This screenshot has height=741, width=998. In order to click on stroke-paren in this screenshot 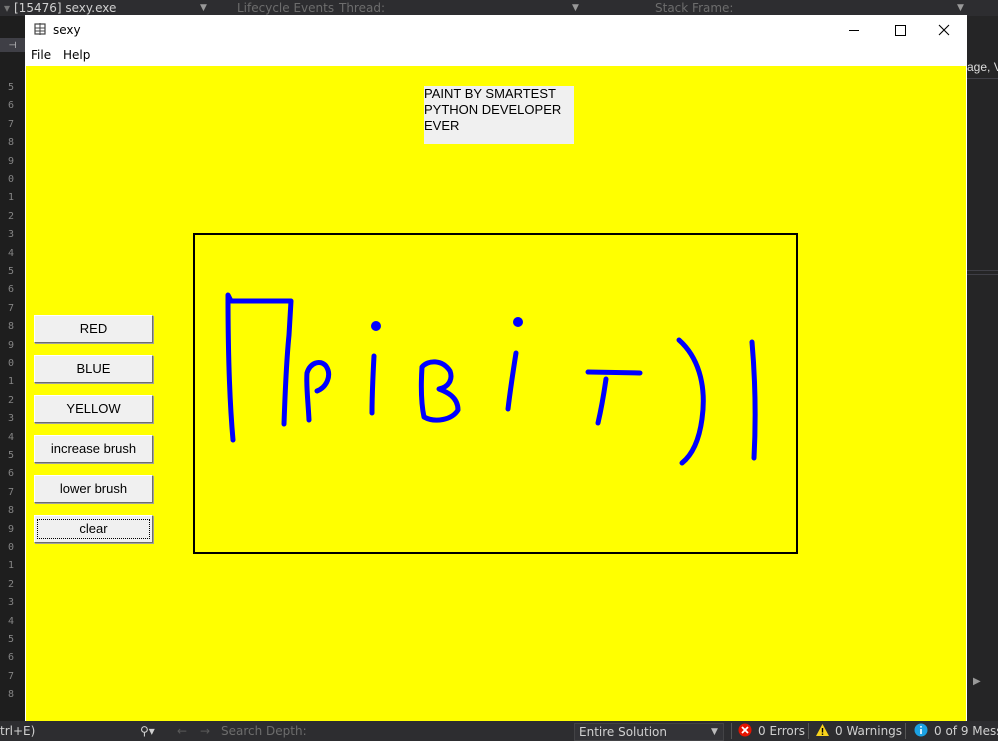, I will do `click(691, 401)`.